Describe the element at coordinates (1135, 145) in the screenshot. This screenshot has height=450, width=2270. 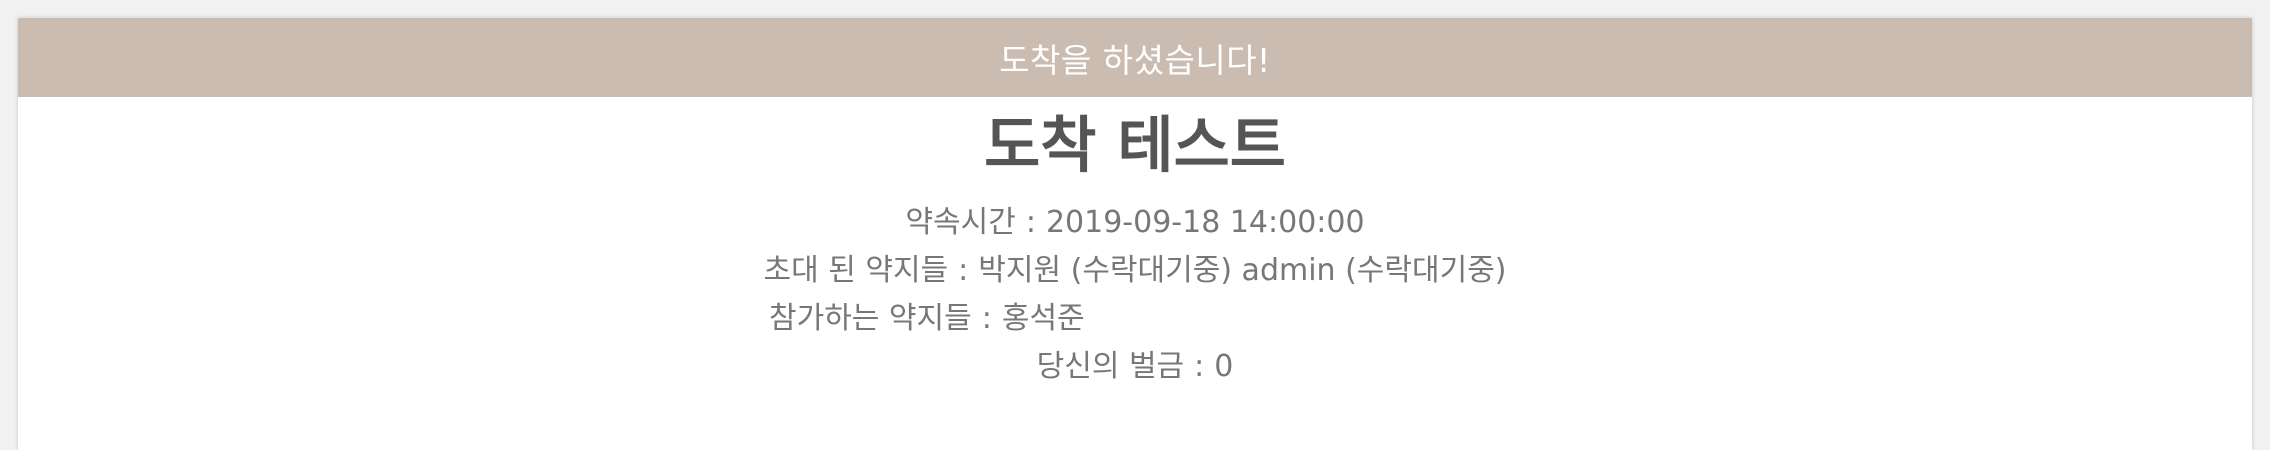
I see `page-title: 도착 테스트` at that location.